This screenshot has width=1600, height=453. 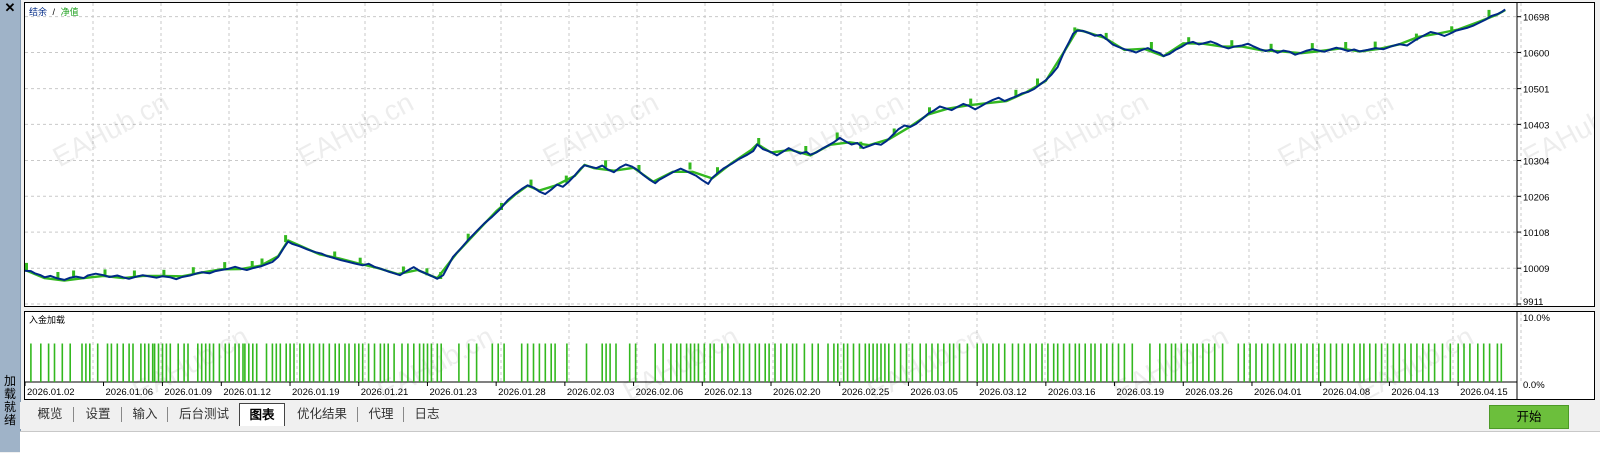 What do you see at coordinates (10, 226) in the screenshot?
I see `left-panel-strip: ✕ 加载就绪` at bounding box center [10, 226].